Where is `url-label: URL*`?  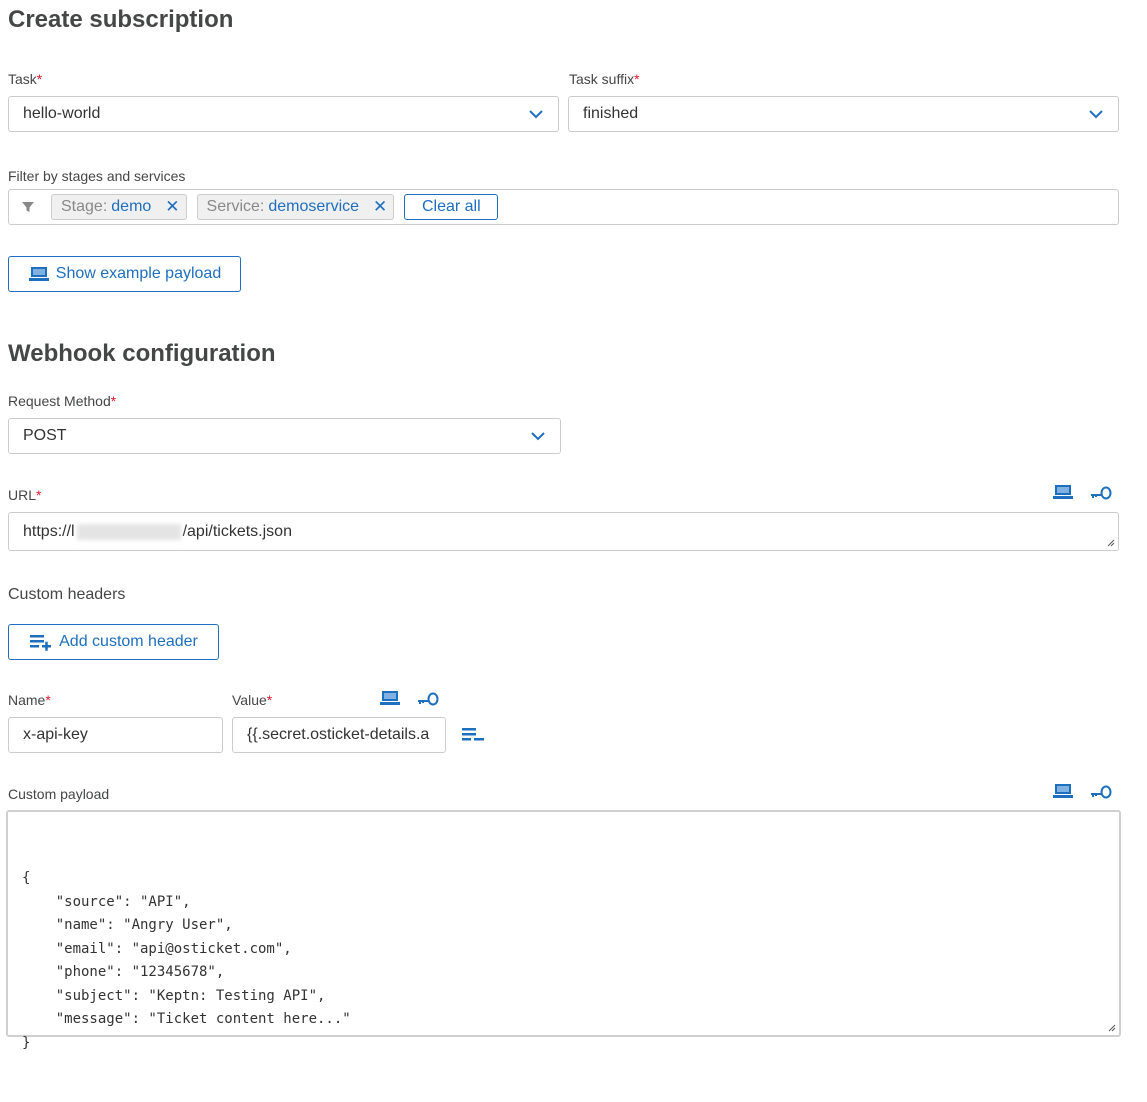 url-label: URL* is located at coordinates (25, 495).